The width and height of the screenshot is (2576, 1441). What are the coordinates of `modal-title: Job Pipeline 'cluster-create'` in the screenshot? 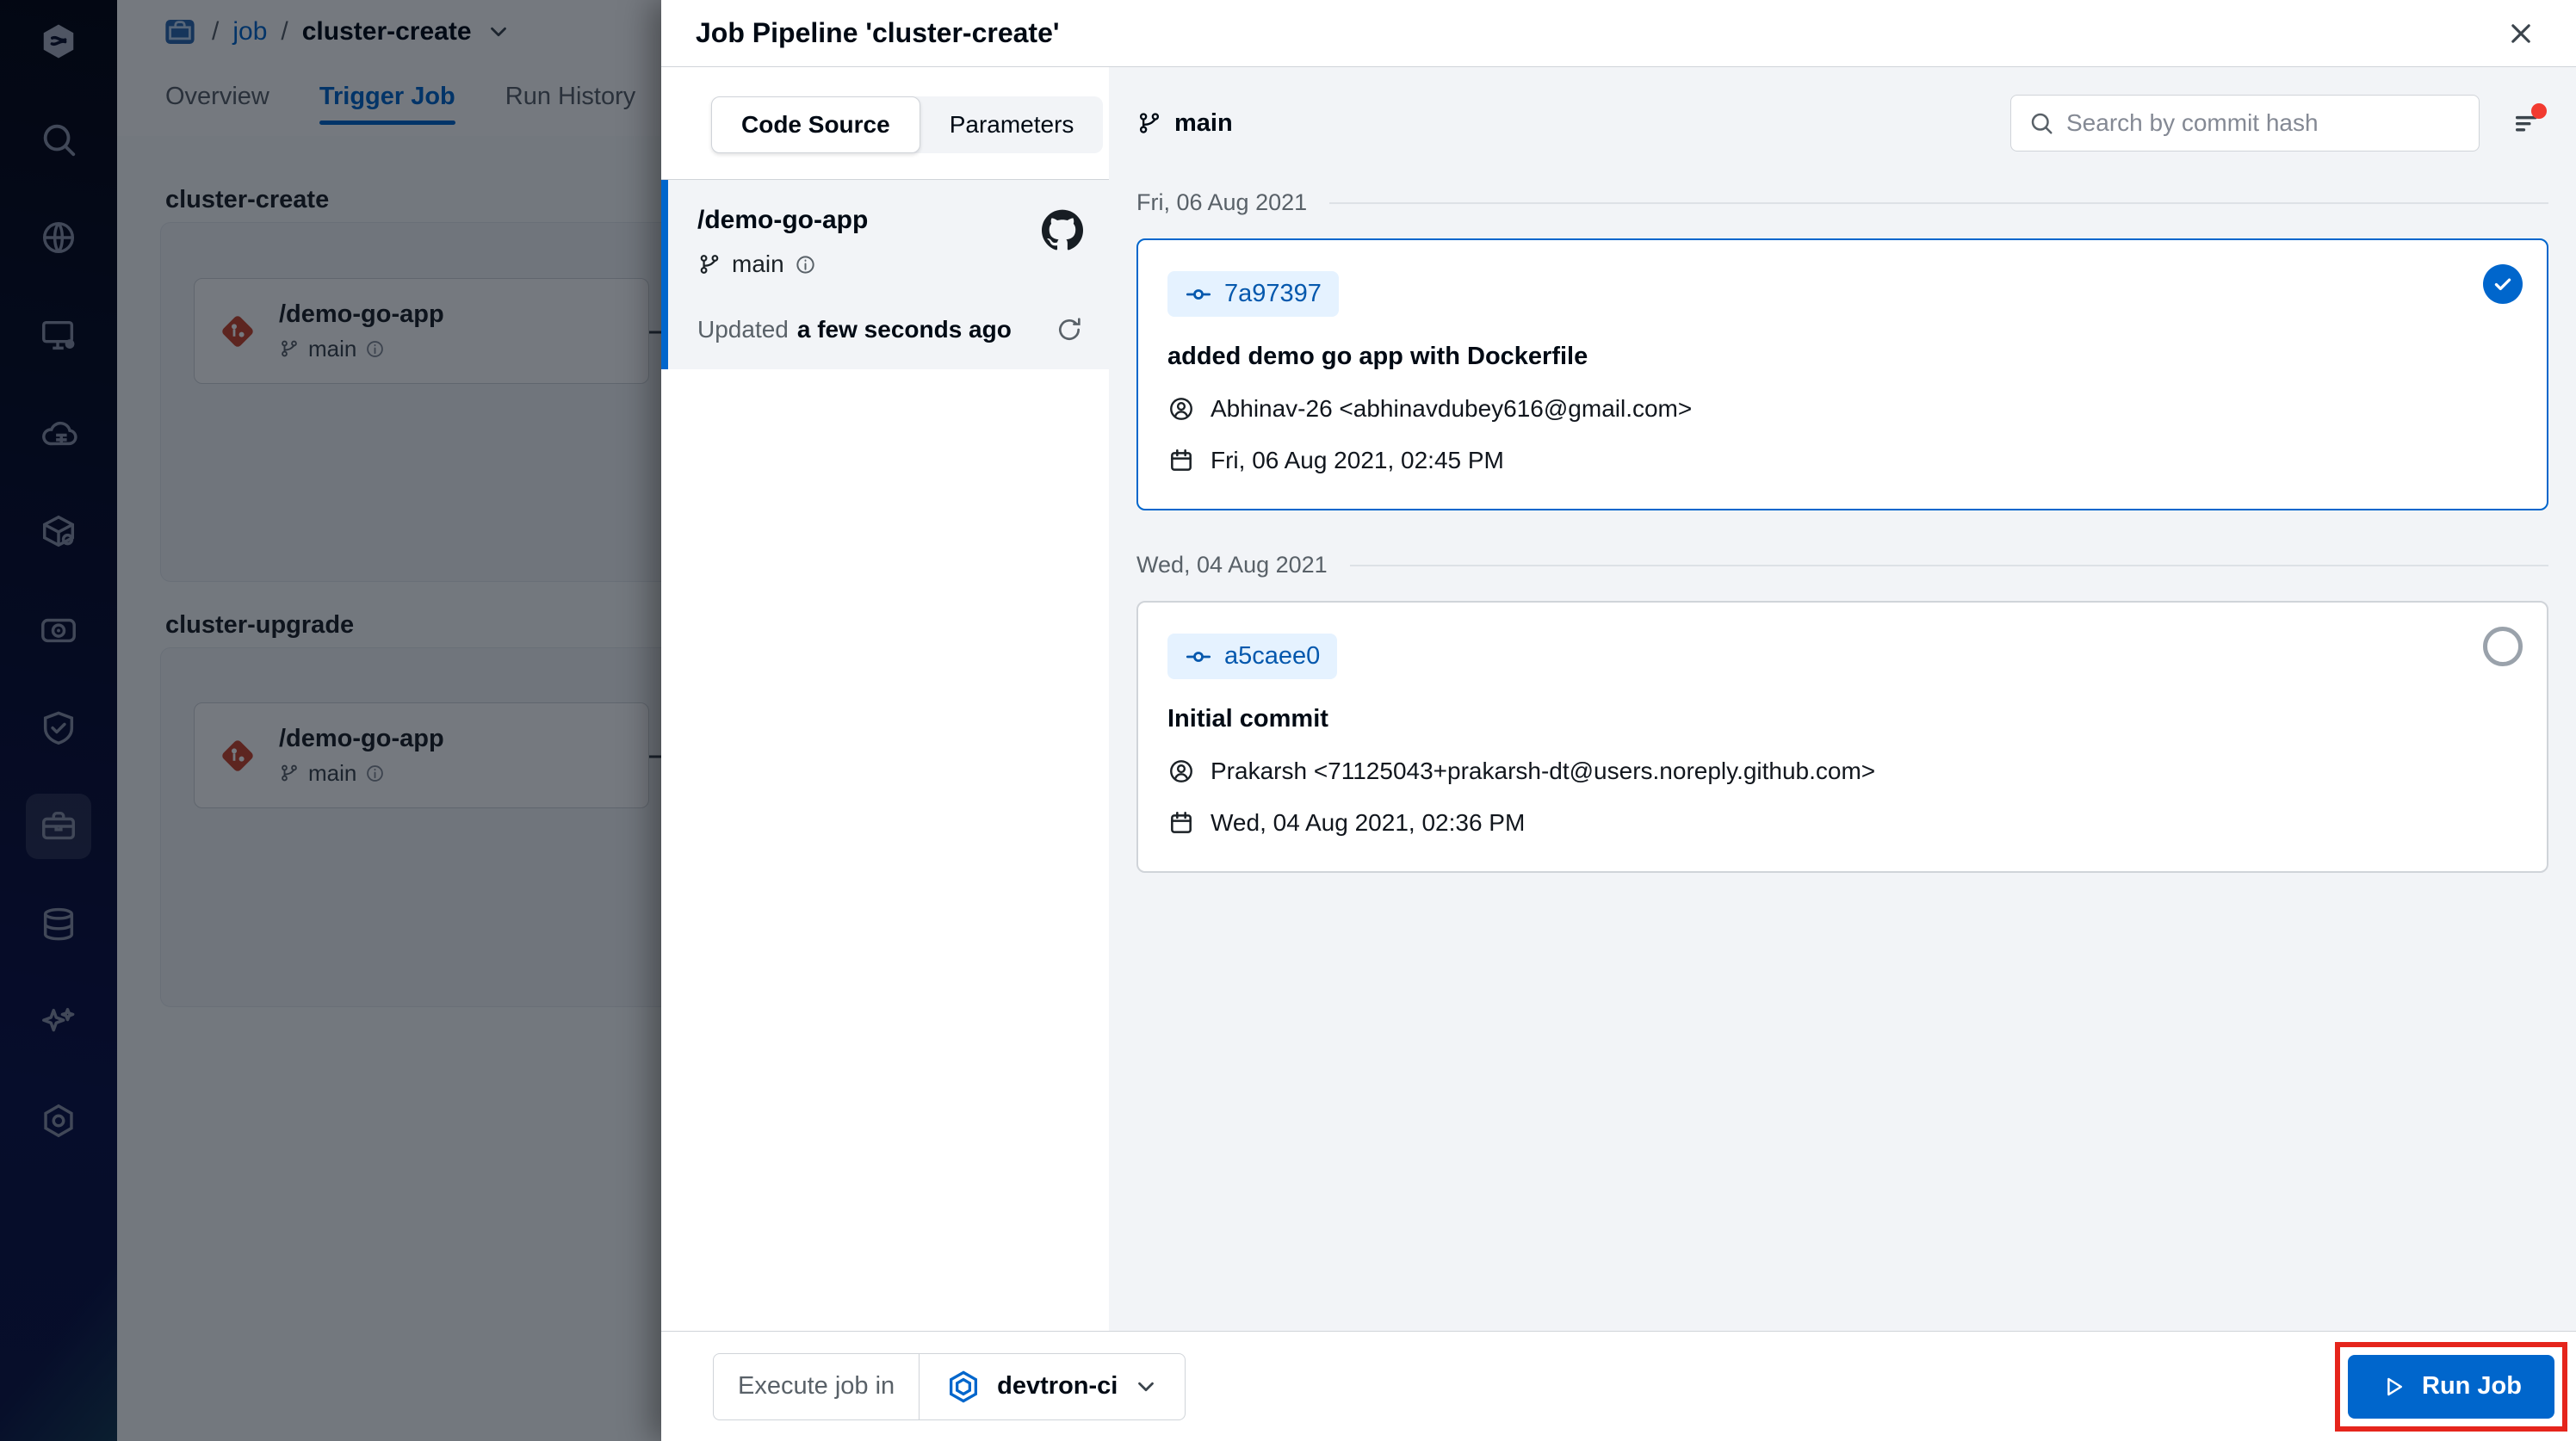 It's located at (878, 32).